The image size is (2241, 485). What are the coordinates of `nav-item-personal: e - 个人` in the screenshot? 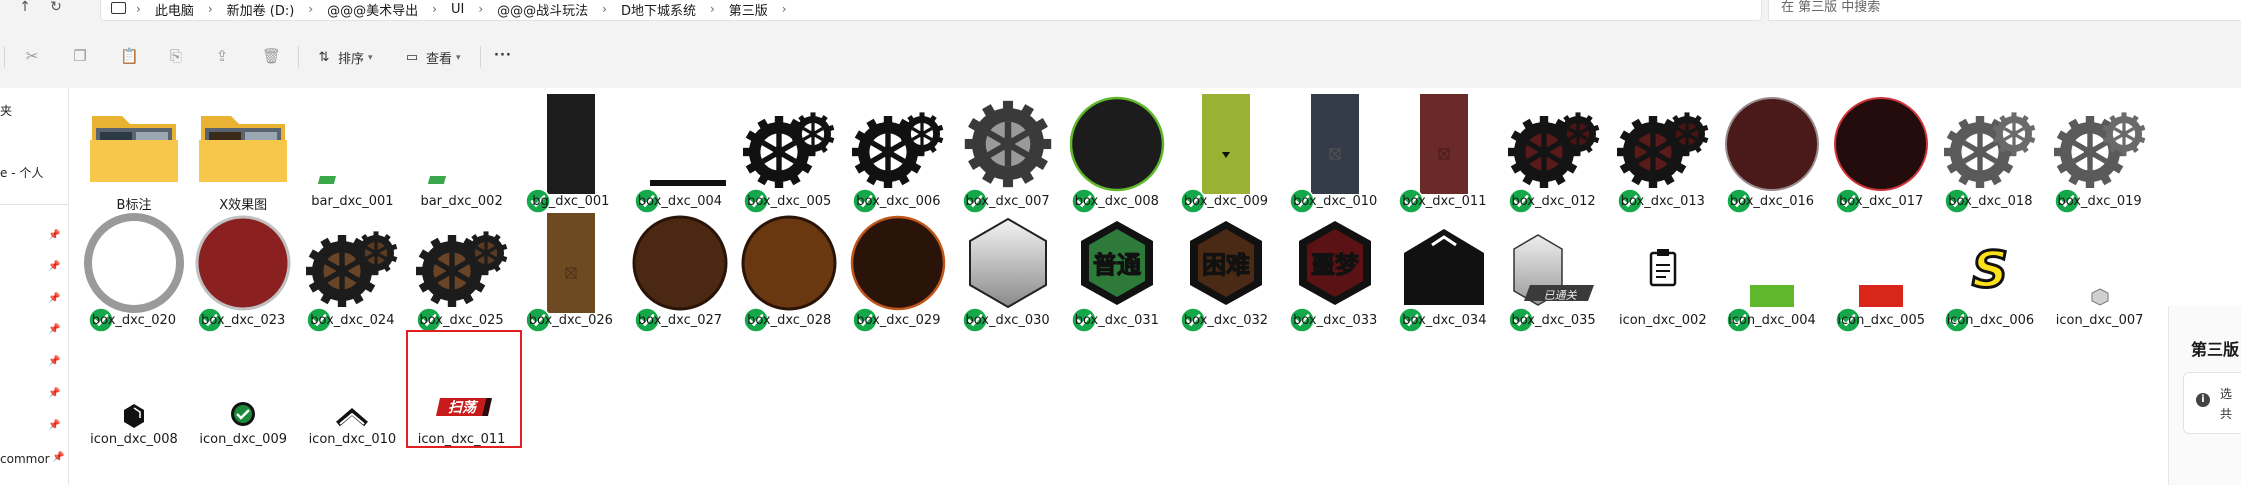 It's located at (21, 172).